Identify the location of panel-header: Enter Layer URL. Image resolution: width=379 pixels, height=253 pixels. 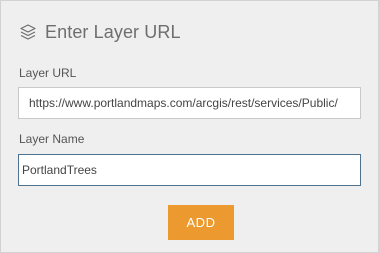
(100, 32).